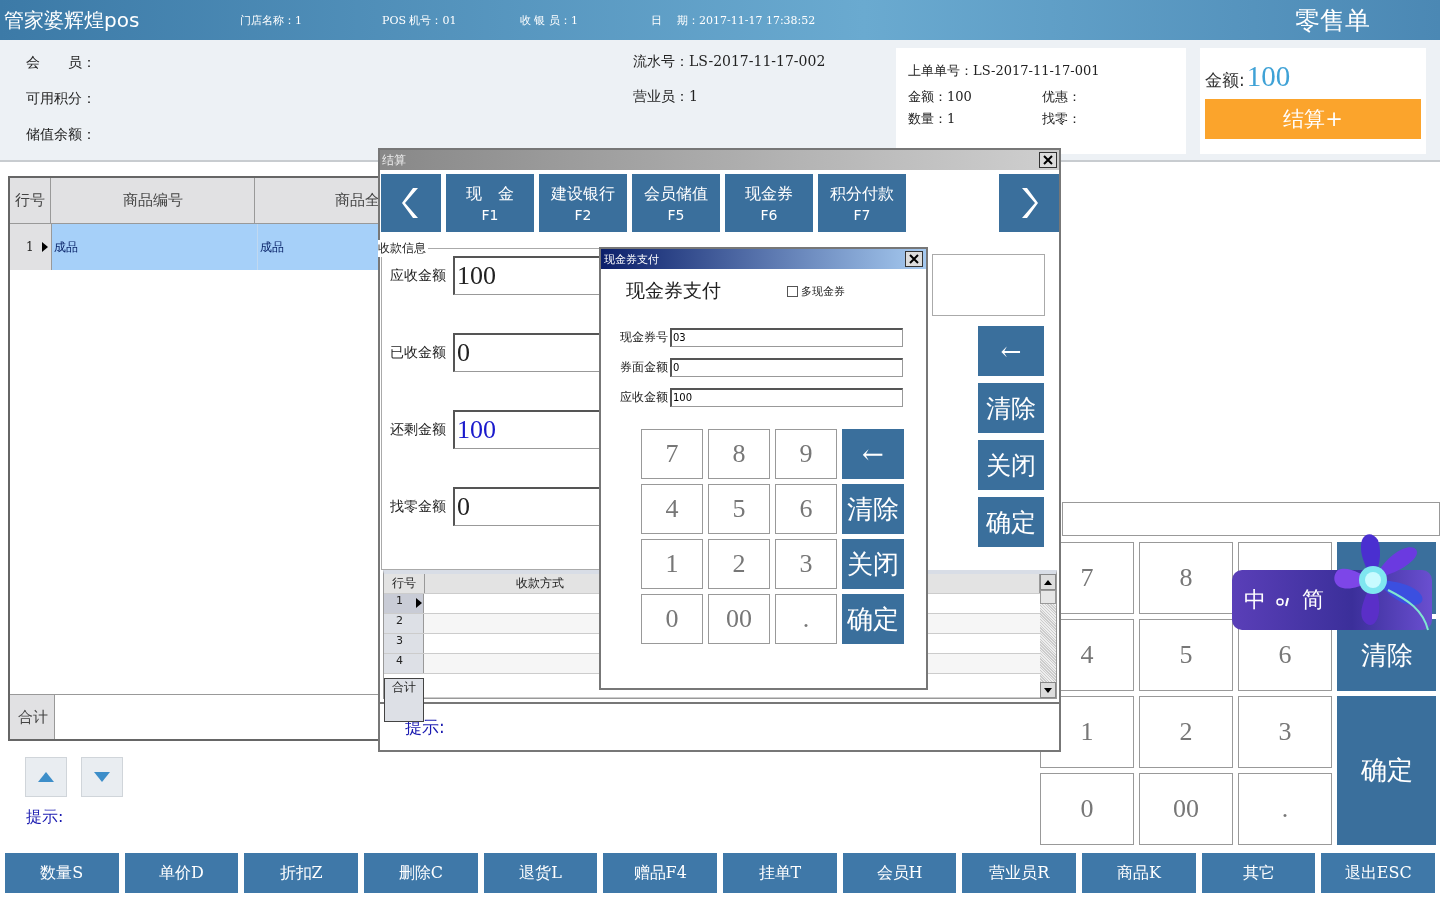 The height and width of the screenshot is (900, 1440). What do you see at coordinates (730, 62) in the screenshot?
I see `order-info: 流水号：LS-2017-11-17-002` at bounding box center [730, 62].